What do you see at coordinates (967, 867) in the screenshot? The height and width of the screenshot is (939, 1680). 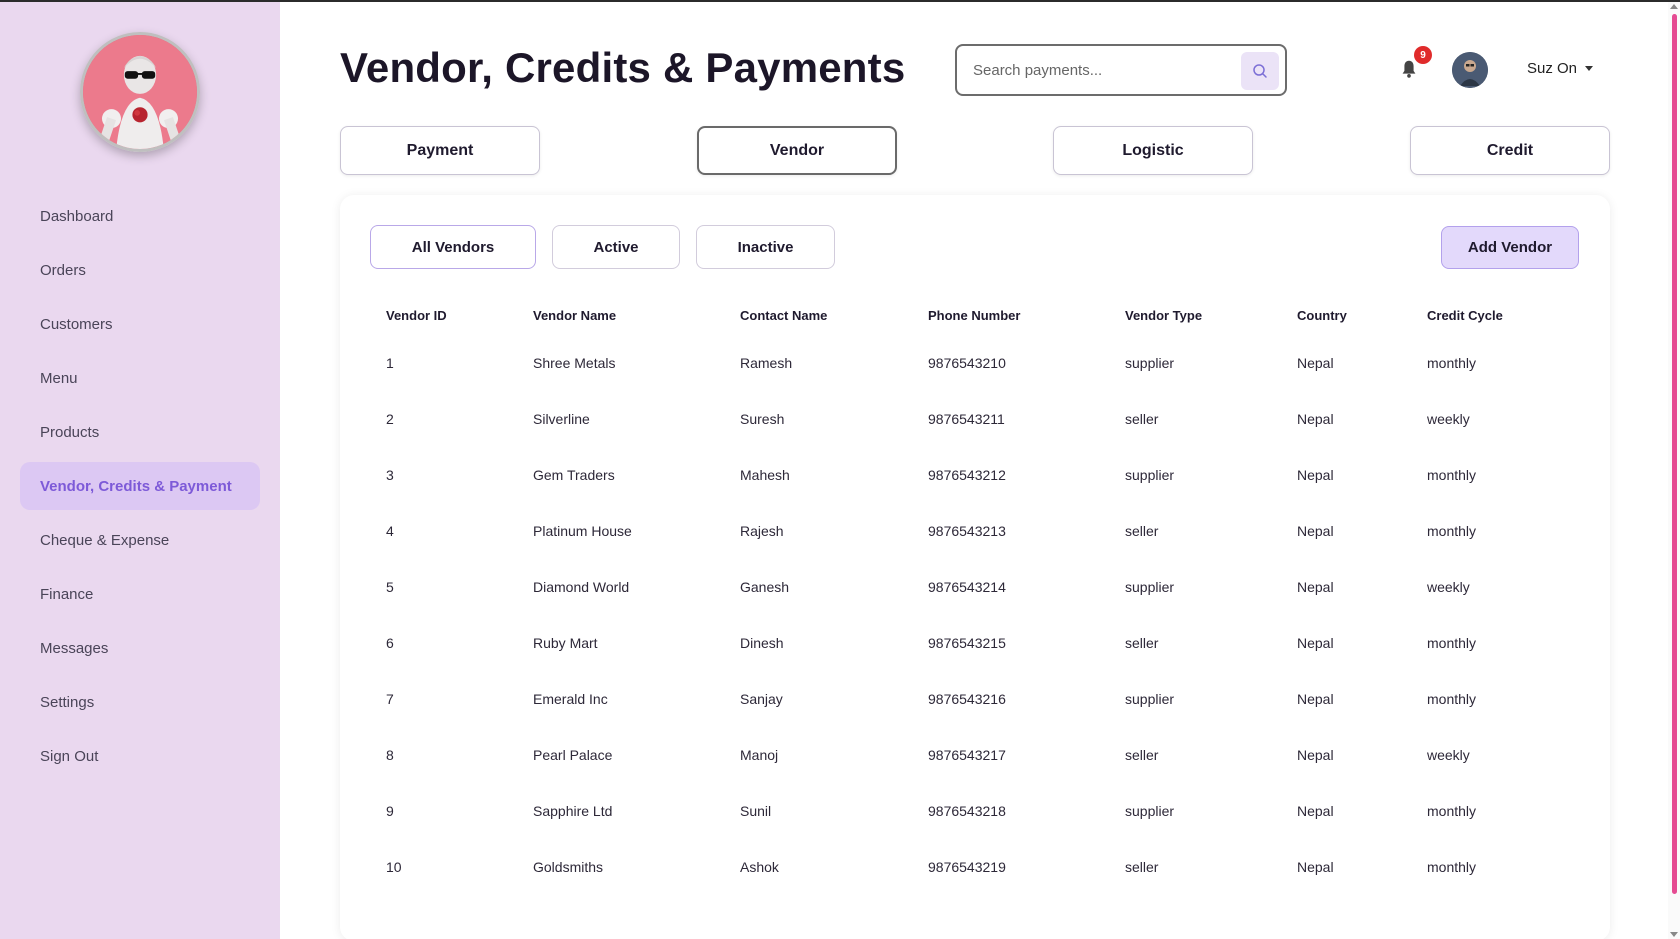 I see `cell-phone-number: 9876543219` at bounding box center [967, 867].